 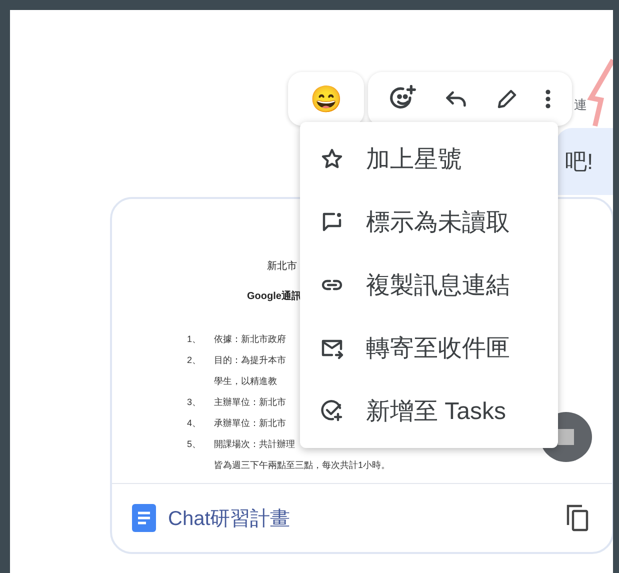 I want to click on document-line: 開課場次：共計辦理, so click(x=254, y=444).